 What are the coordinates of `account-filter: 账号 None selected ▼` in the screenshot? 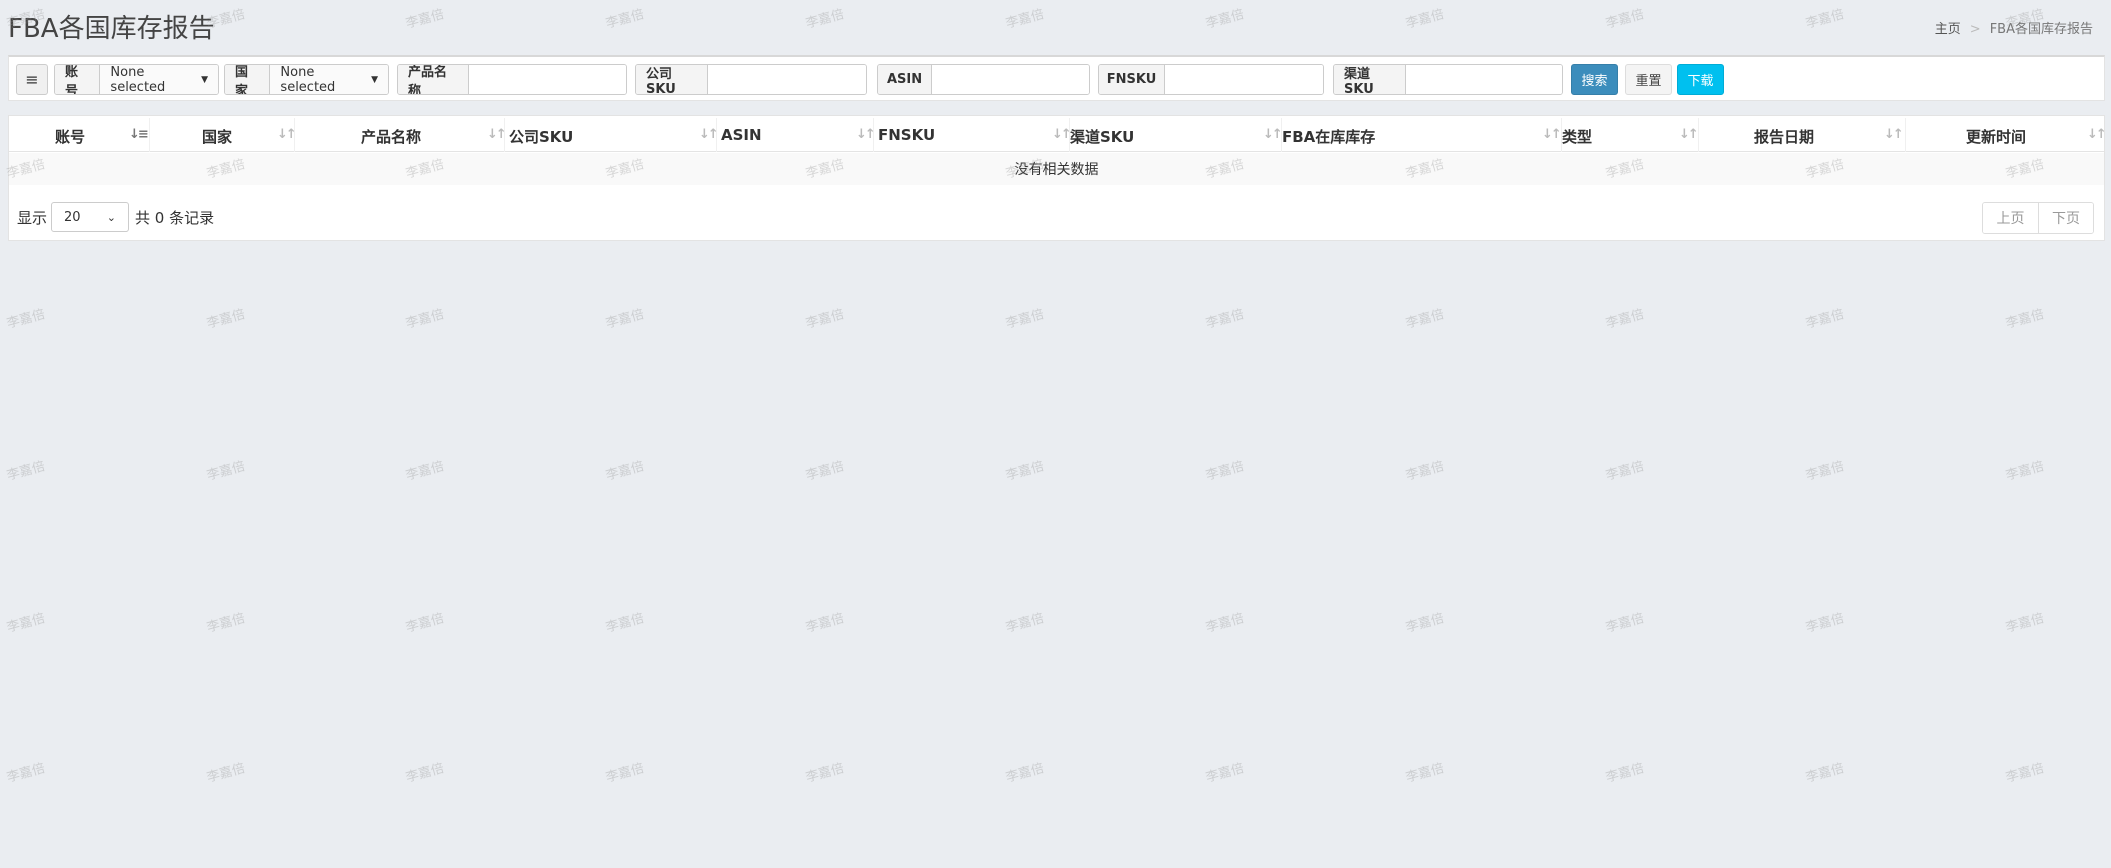 It's located at (136, 79).